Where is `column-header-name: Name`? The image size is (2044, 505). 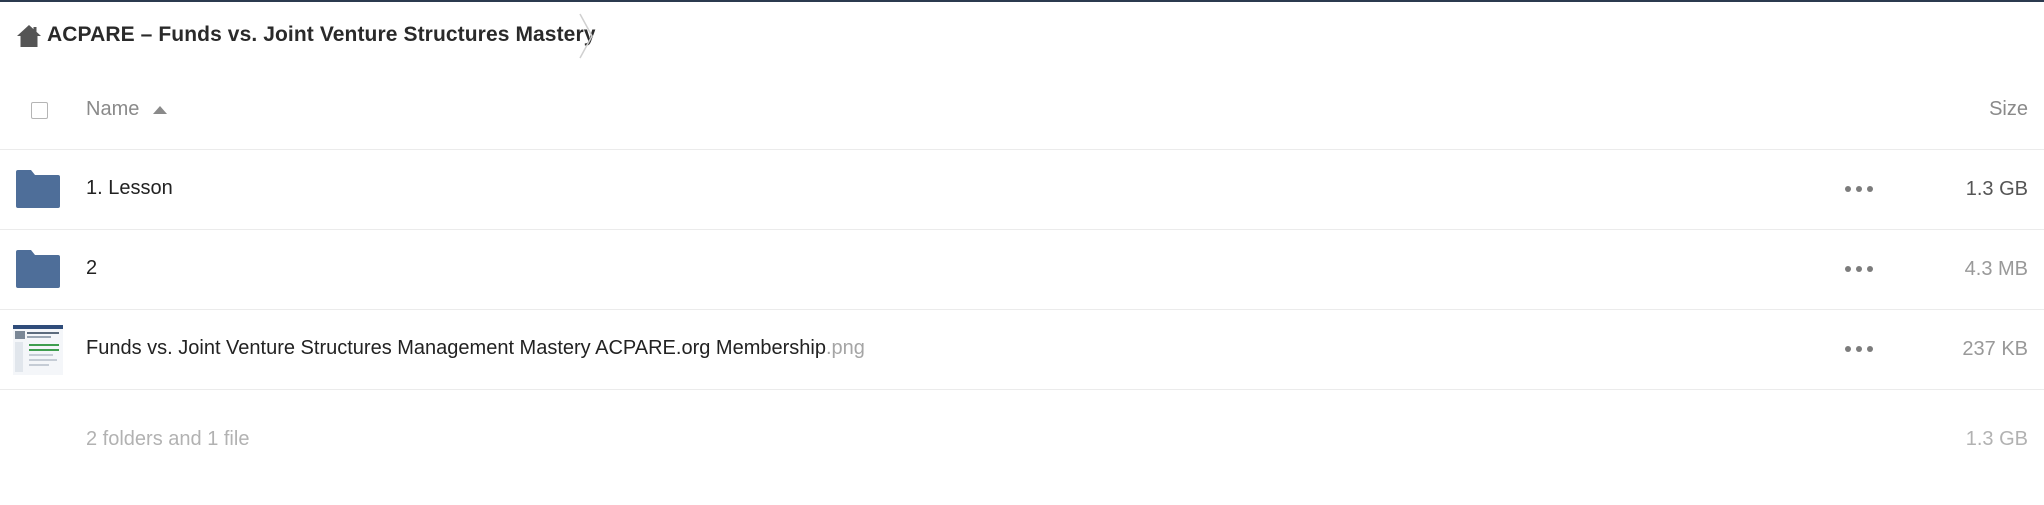
column-header-name: Name is located at coordinates (127, 109).